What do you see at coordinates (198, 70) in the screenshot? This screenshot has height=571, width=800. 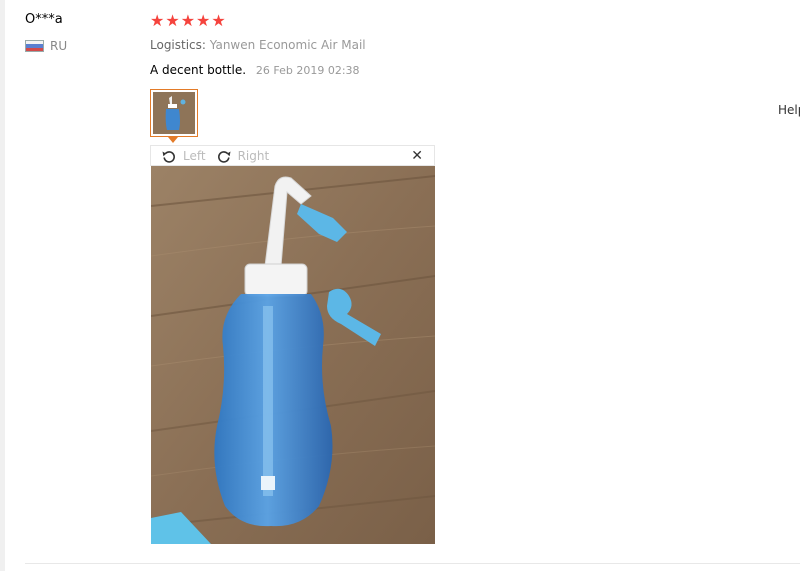 I see `review-text: A decent bottle.` at bounding box center [198, 70].